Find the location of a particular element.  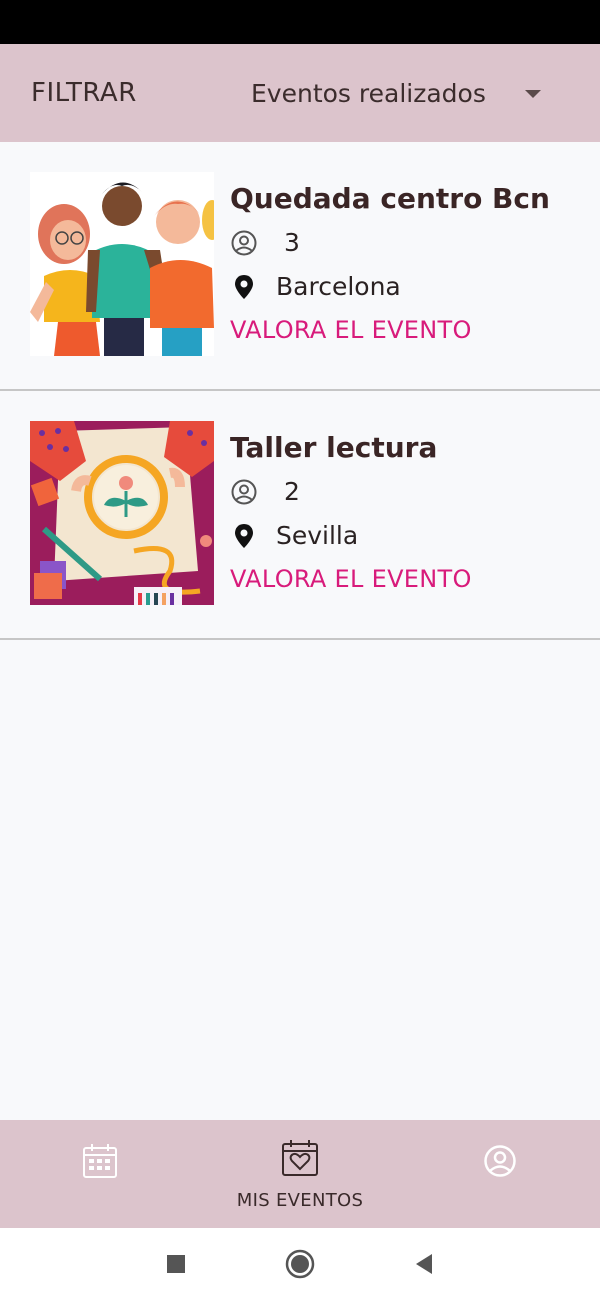

filter-selected-value: Eventos realizados is located at coordinates (368, 93).